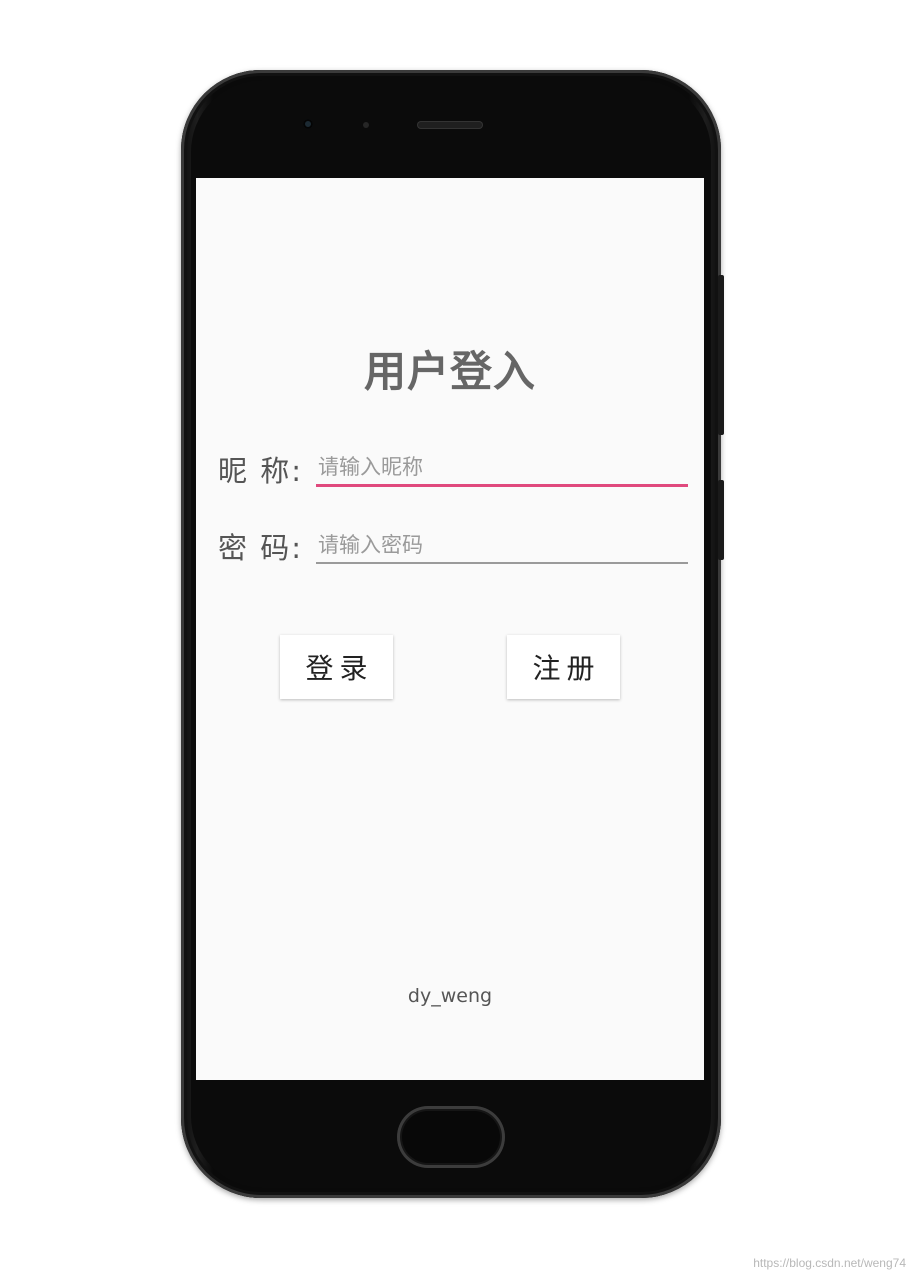 The width and height of the screenshot is (914, 1280). What do you see at coordinates (721, 355) in the screenshot?
I see `power-button` at bounding box center [721, 355].